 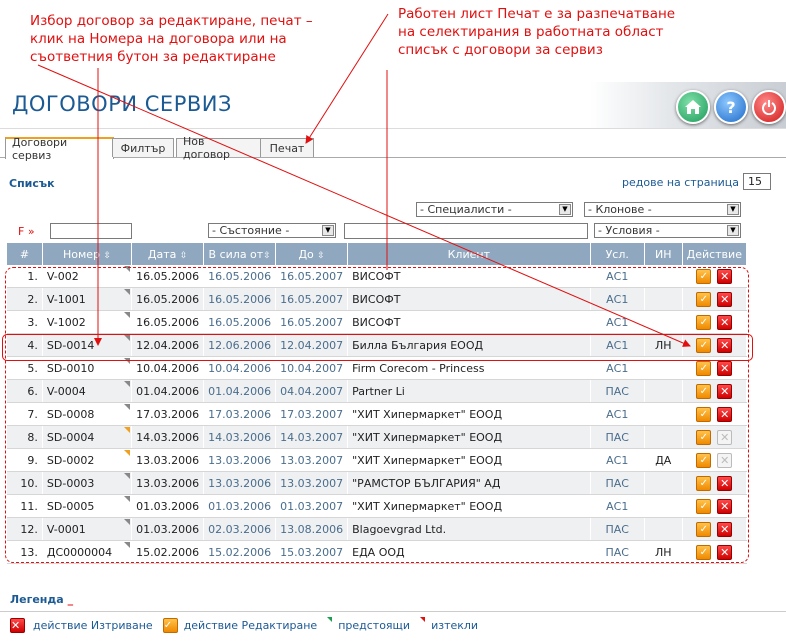 What do you see at coordinates (93, 625) in the screenshot?
I see `legend-delete-label: действие Изтриване` at bounding box center [93, 625].